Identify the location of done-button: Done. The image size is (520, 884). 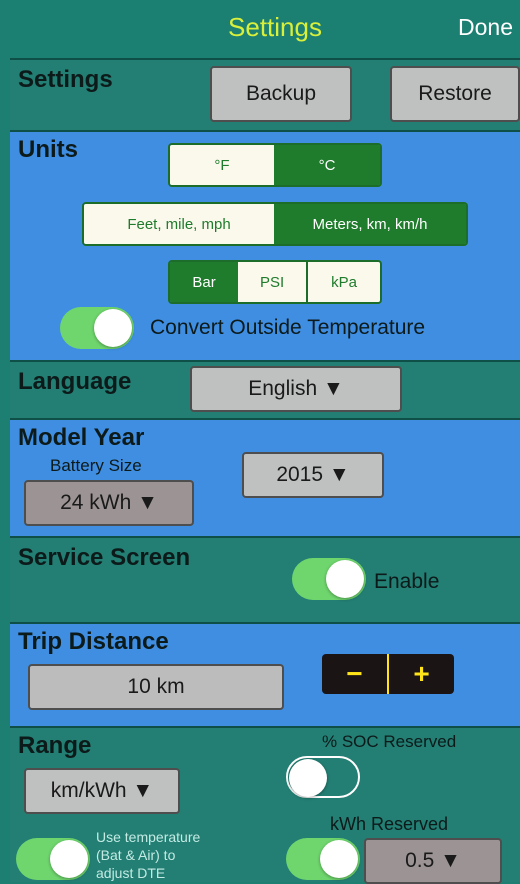
(485, 27).